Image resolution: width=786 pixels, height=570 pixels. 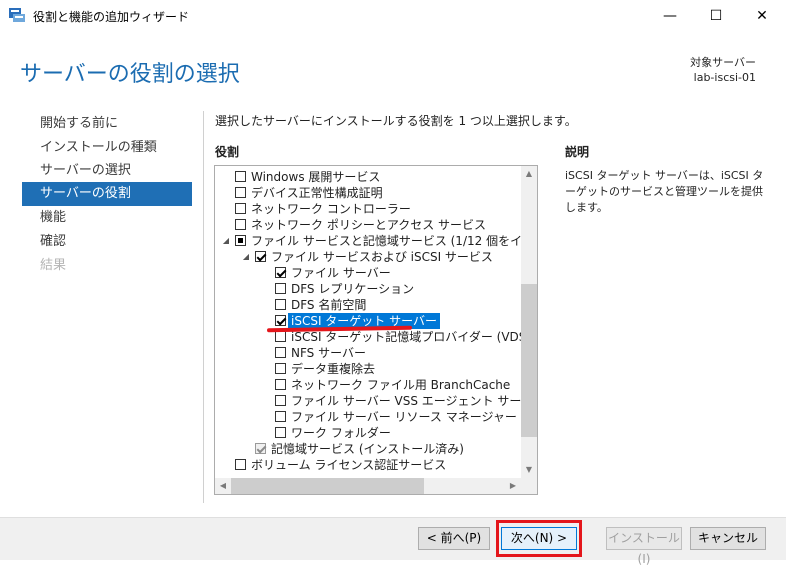 What do you see at coordinates (368, 353) in the screenshot?
I see `role-item: NFS サーバー` at bounding box center [368, 353].